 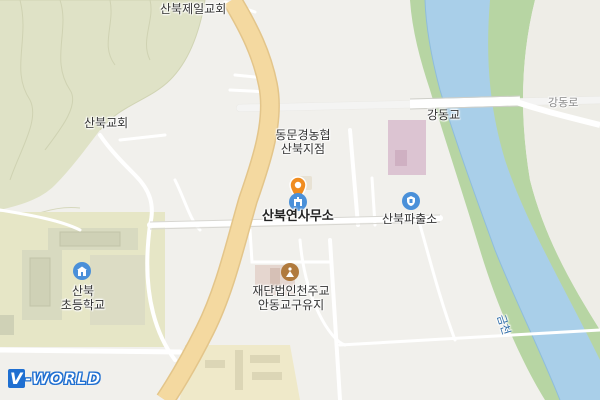 What do you see at coordinates (62, 379) in the screenshot?
I see `logo-text: -WORLD` at bounding box center [62, 379].